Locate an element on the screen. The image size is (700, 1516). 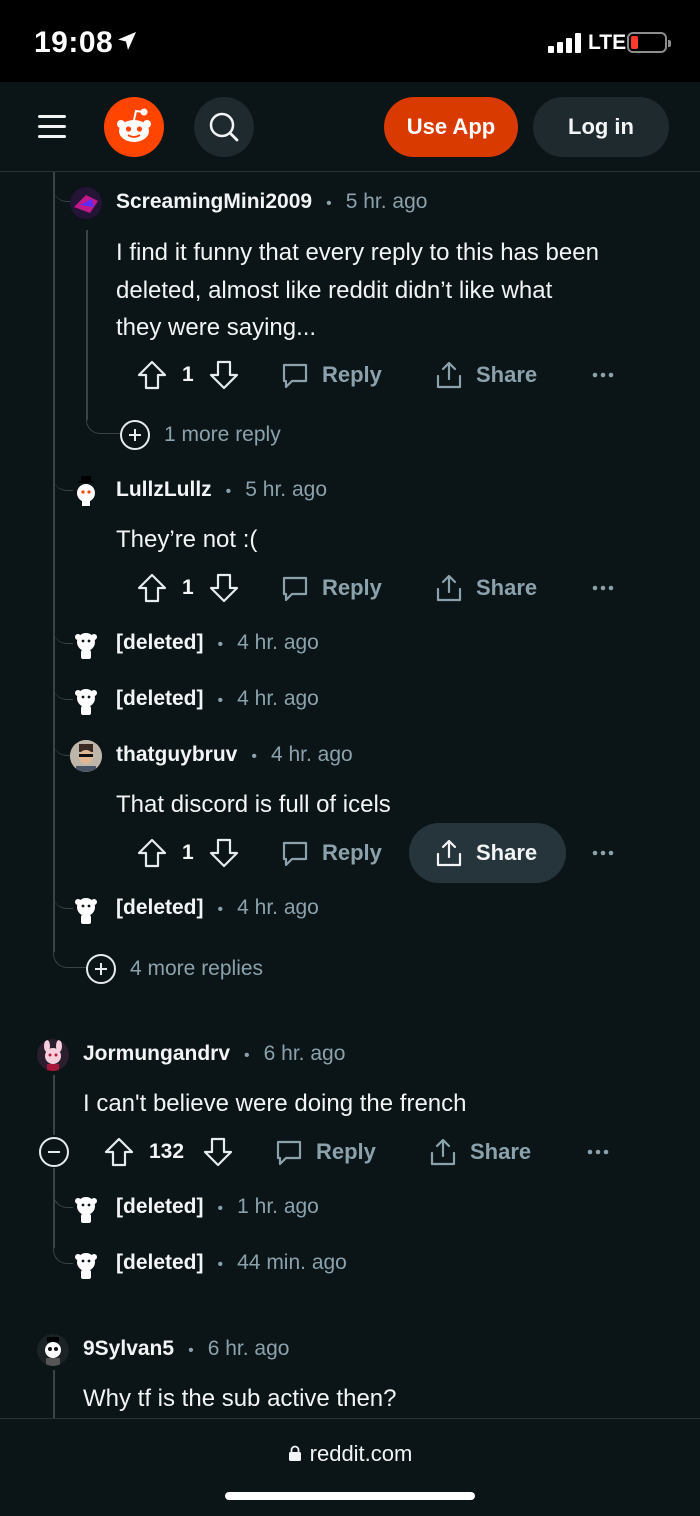
login-button: Log in is located at coordinates (601, 127).